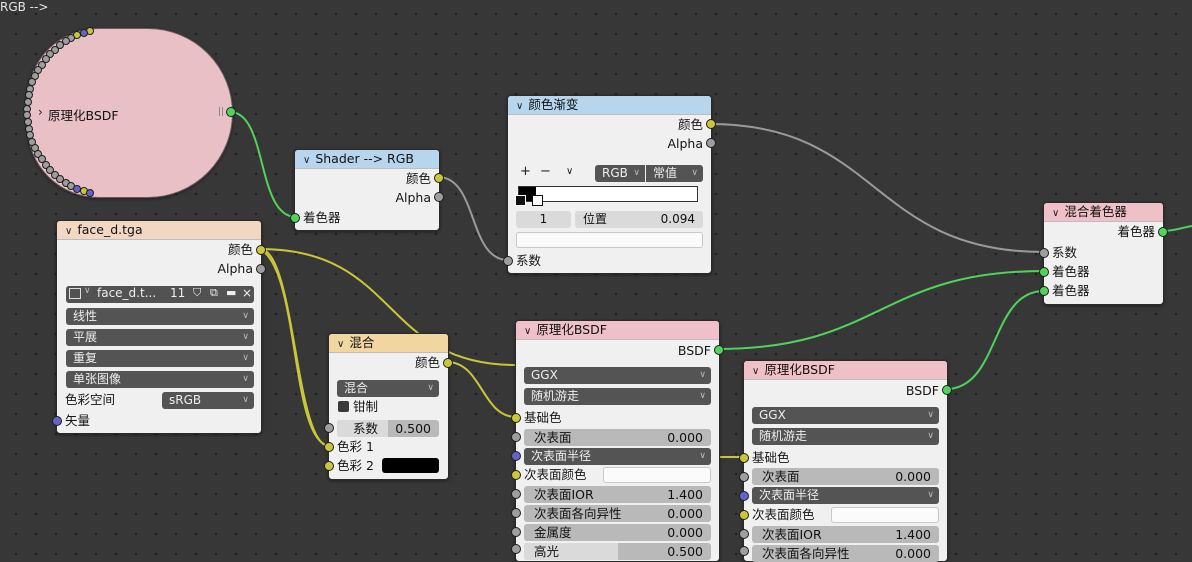 The height and width of the screenshot is (562, 1192). What do you see at coordinates (719, 350) in the screenshot?
I see `bsdf1-output-socket` at bounding box center [719, 350].